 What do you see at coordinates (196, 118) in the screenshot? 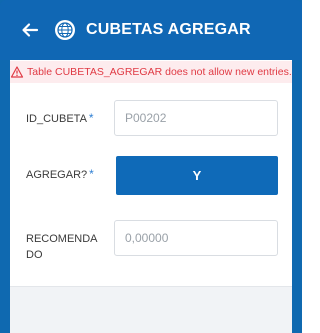
I see `id-cubeta-field: P00202` at bounding box center [196, 118].